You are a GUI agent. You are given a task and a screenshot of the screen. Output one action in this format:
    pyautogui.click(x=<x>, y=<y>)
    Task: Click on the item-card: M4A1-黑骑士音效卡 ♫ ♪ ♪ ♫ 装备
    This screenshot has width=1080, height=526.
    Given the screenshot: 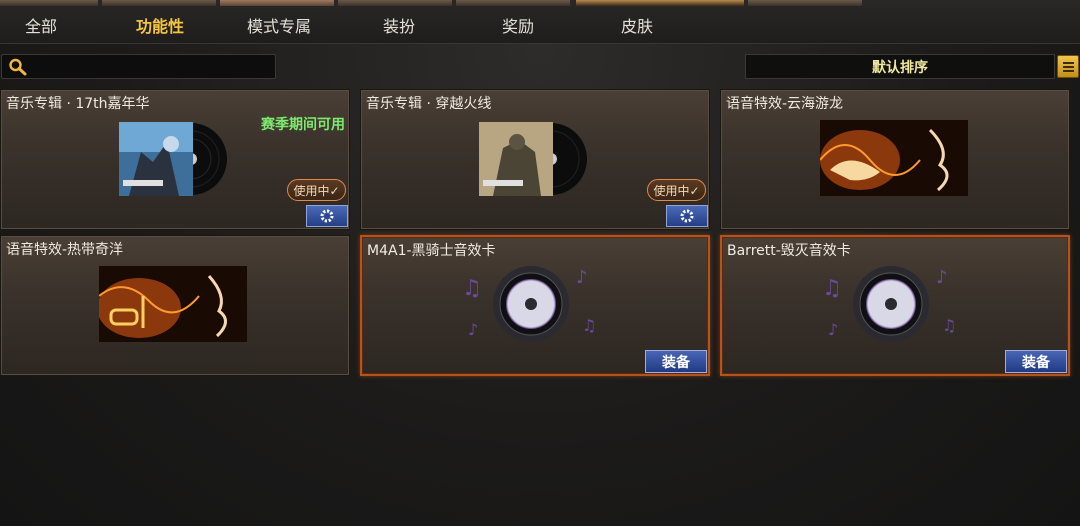 What is the action you would take?
    pyautogui.click(x=535, y=305)
    